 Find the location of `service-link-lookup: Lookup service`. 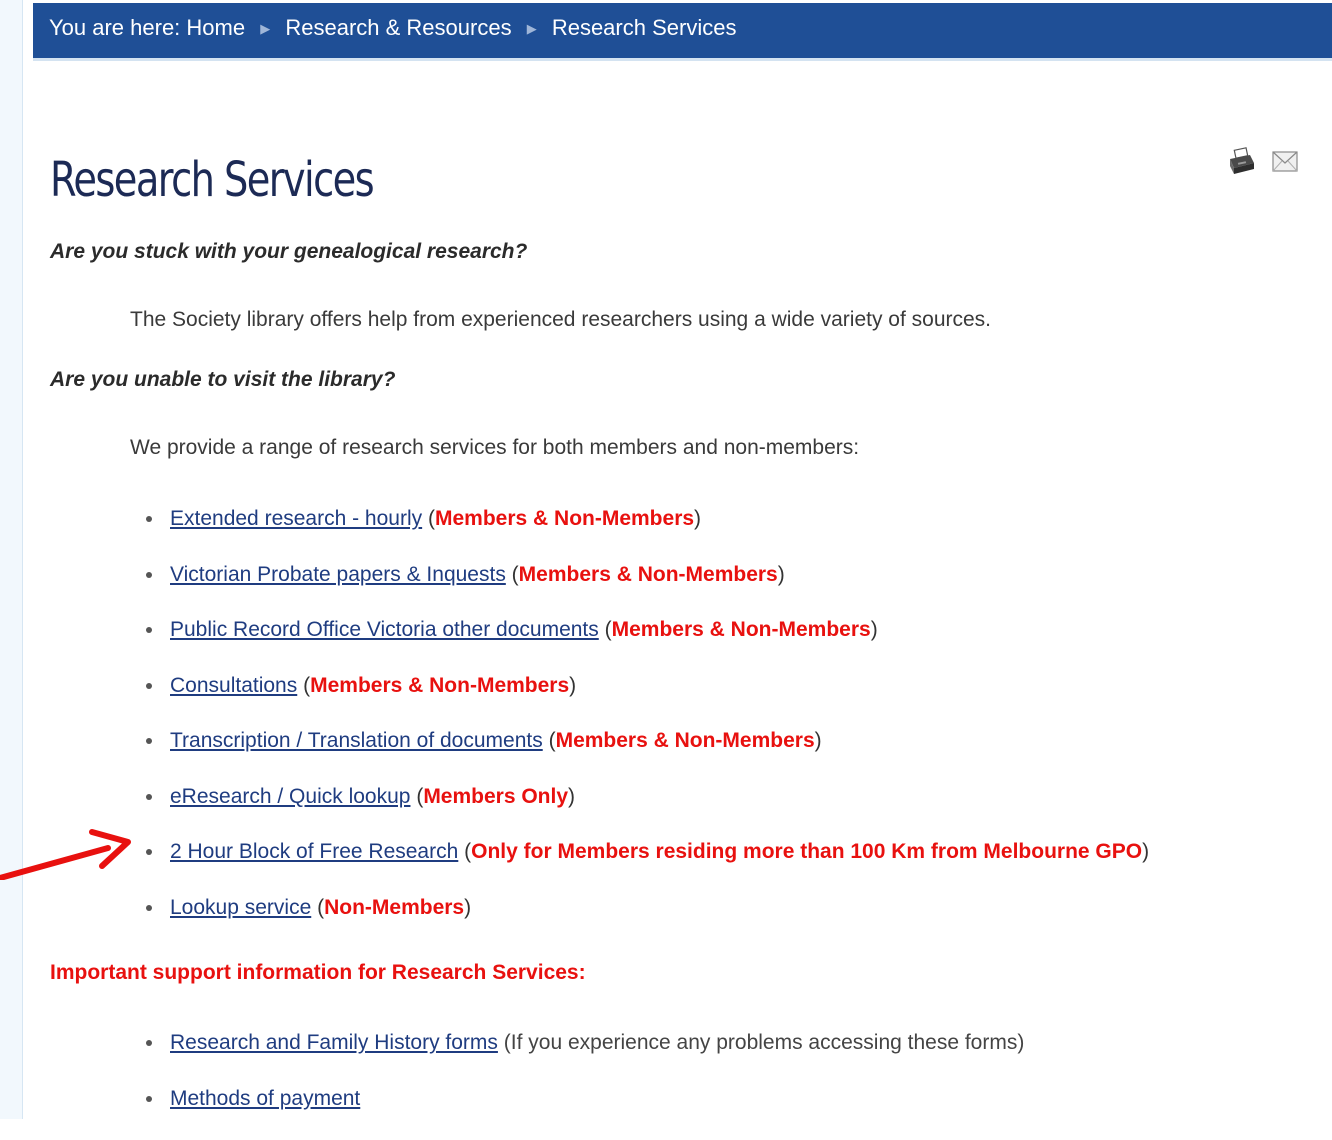

service-link-lookup: Lookup service is located at coordinates (240, 907).